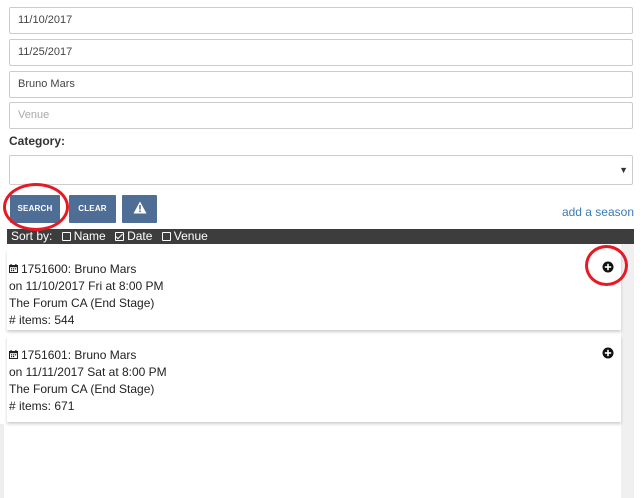  I want to click on sort-option-label: Date, so click(140, 236).